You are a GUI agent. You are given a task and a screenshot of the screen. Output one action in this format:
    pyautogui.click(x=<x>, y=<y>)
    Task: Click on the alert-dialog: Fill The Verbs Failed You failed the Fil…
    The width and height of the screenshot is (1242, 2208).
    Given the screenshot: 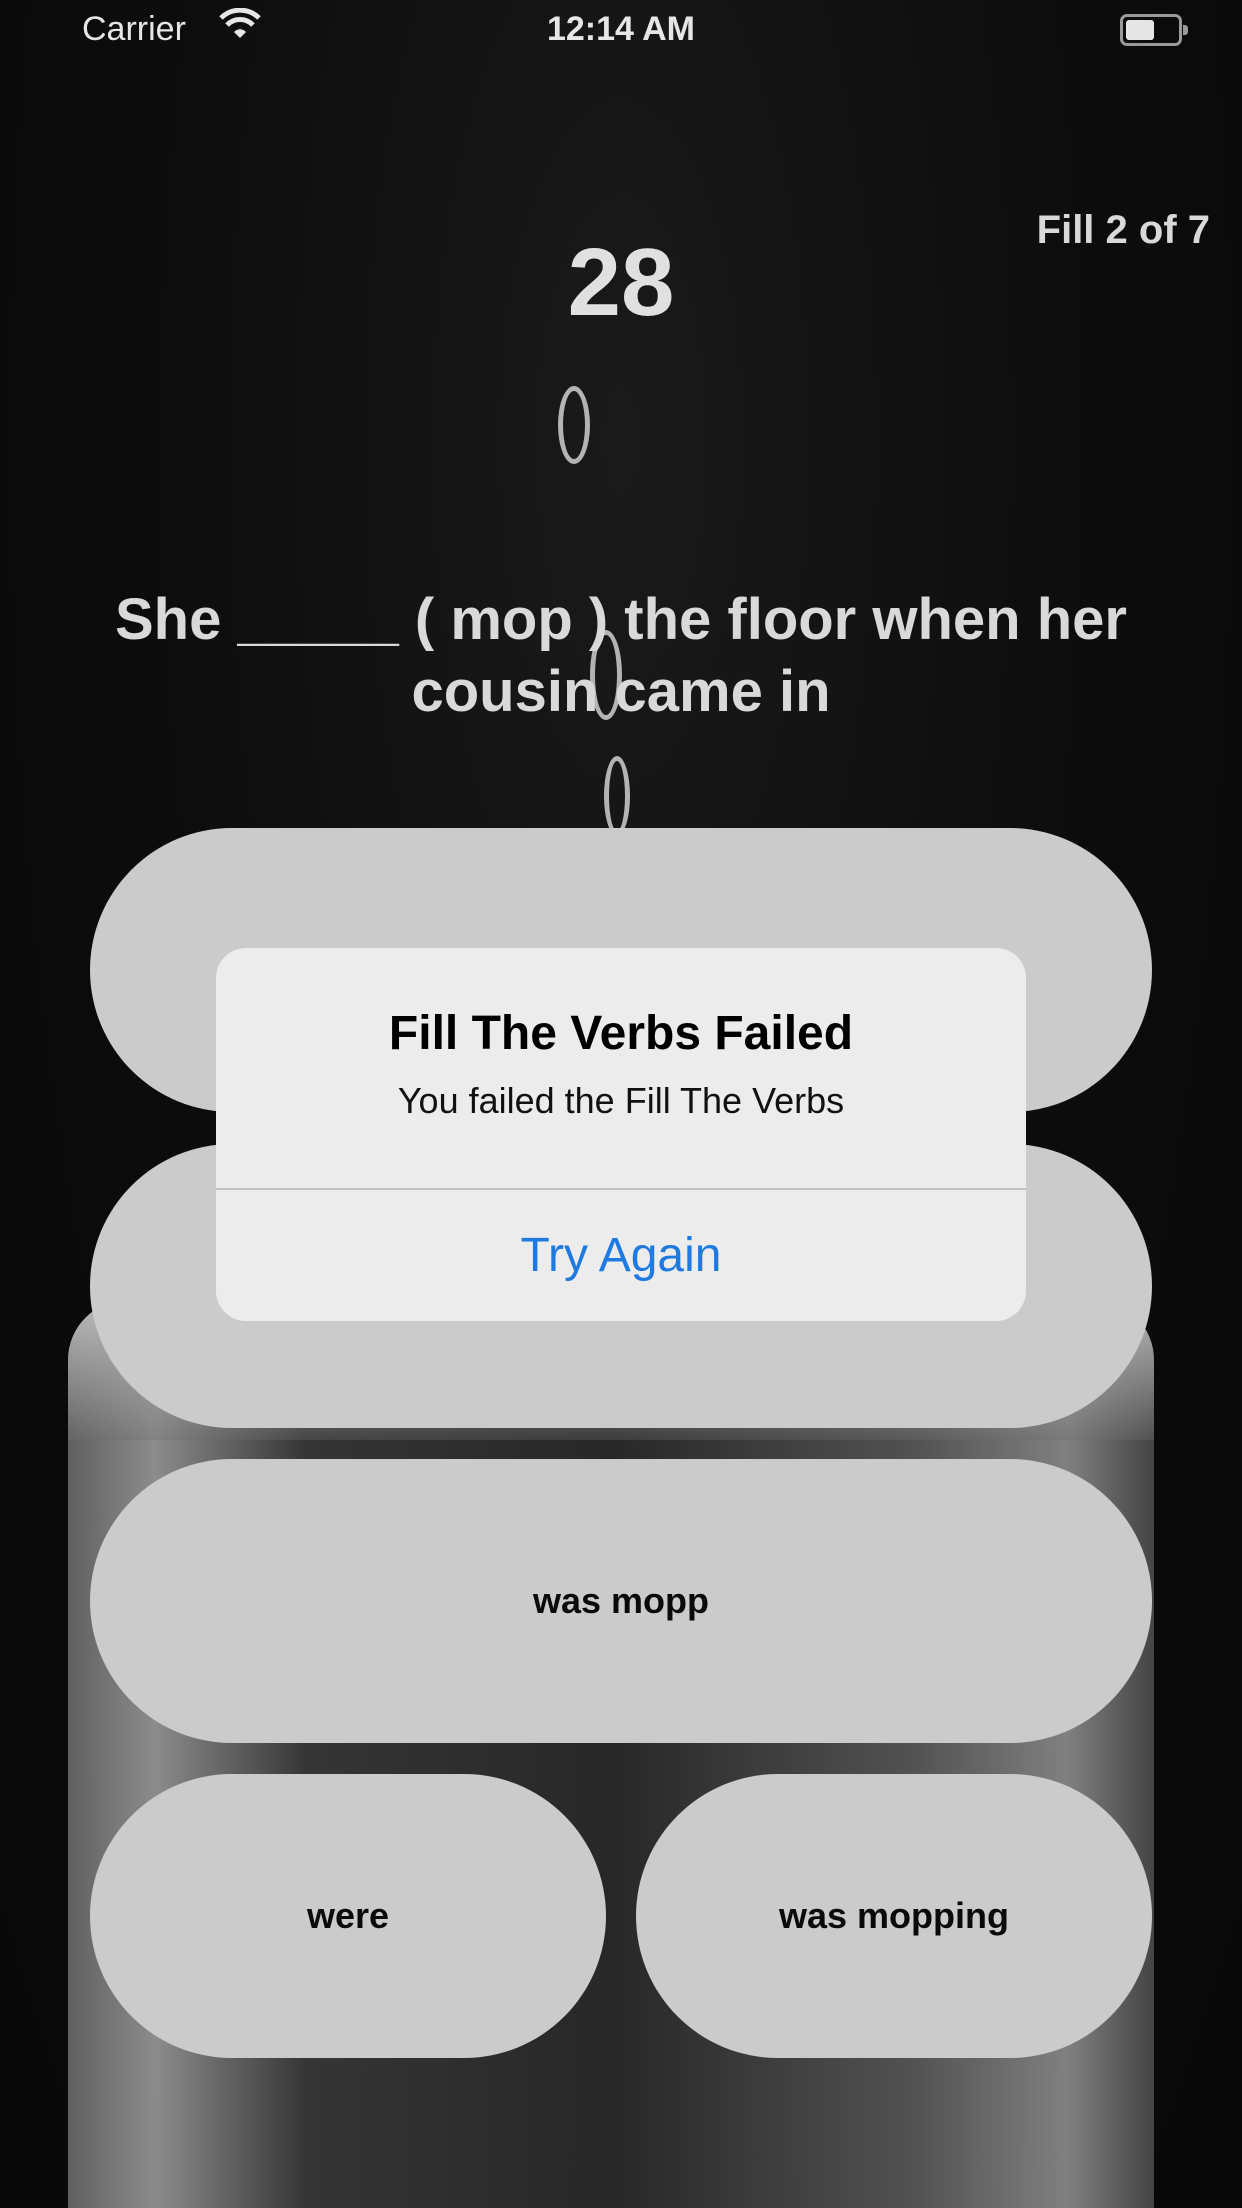 What is the action you would take?
    pyautogui.click(x=621, y=1134)
    